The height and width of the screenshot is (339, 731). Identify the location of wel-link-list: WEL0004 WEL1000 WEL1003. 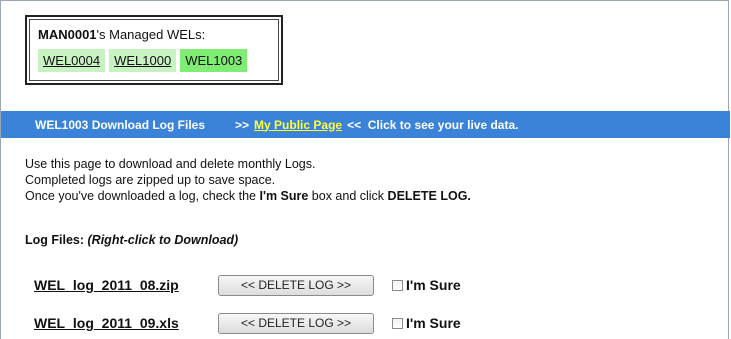
(154, 60).